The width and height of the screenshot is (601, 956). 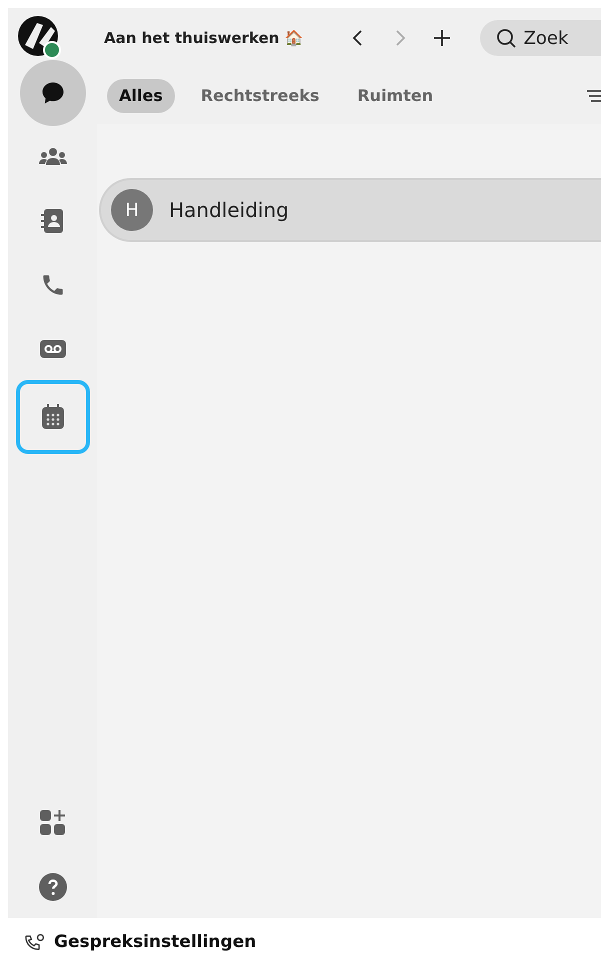 What do you see at coordinates (52, 221) in the screenshot?
I see `address-book-icon` at bounding box center [52, 221].